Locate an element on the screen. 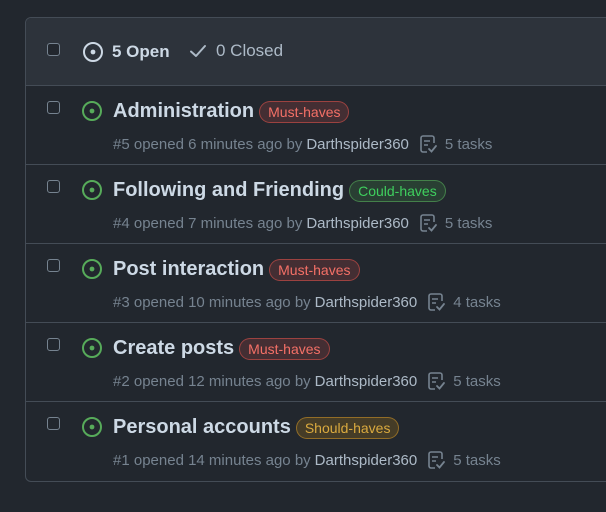  open-count-label: 5 Open is located at coordinates (141, 51).